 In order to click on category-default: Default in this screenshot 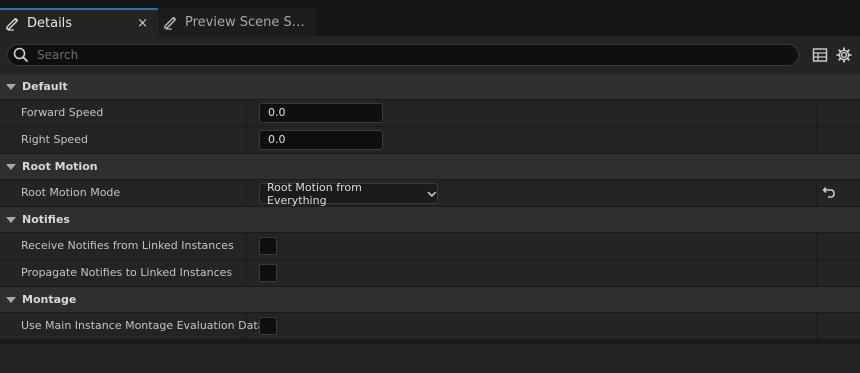, I will do `click(430, 87)`.